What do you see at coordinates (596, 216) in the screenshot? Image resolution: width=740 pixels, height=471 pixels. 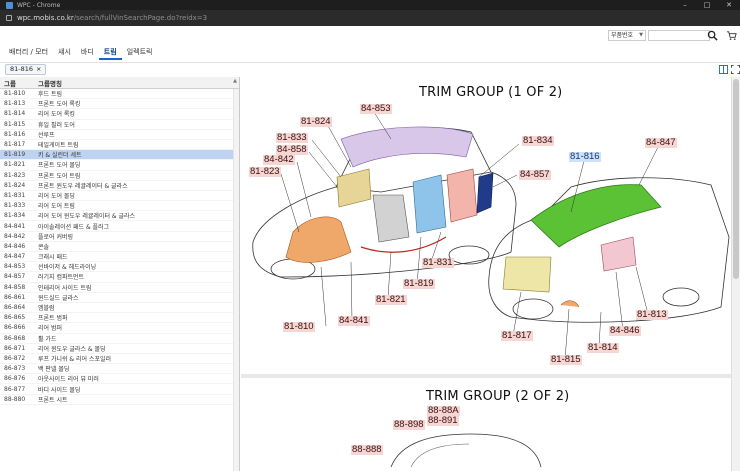 I see `sunroof-part` at bounding box center [596, 216].